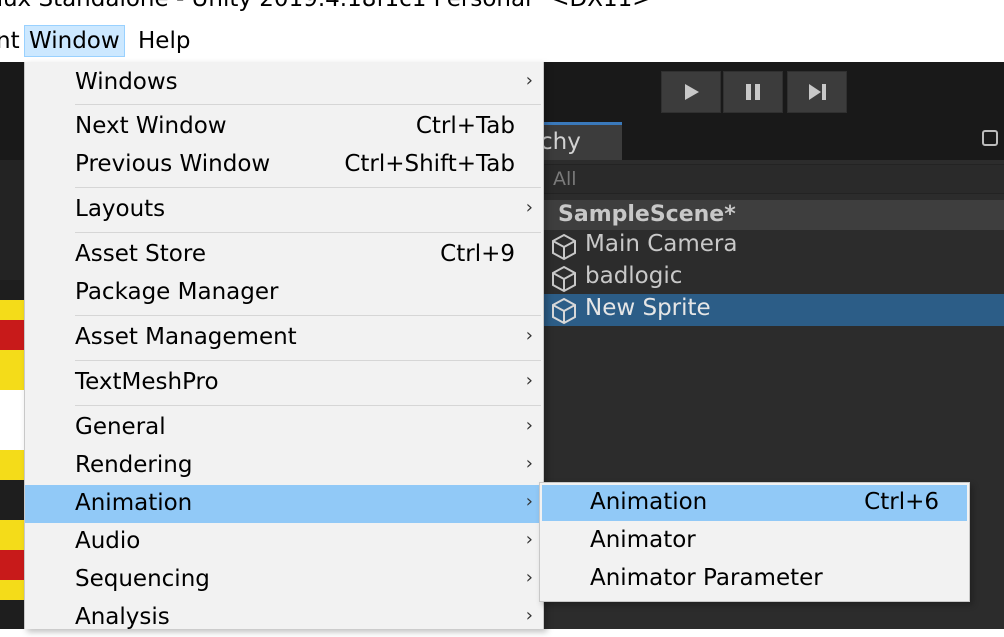  Describe the element at coordinates (772, 246) in the screenshot. I see `hierarchy-item: Main Camera` at that location.